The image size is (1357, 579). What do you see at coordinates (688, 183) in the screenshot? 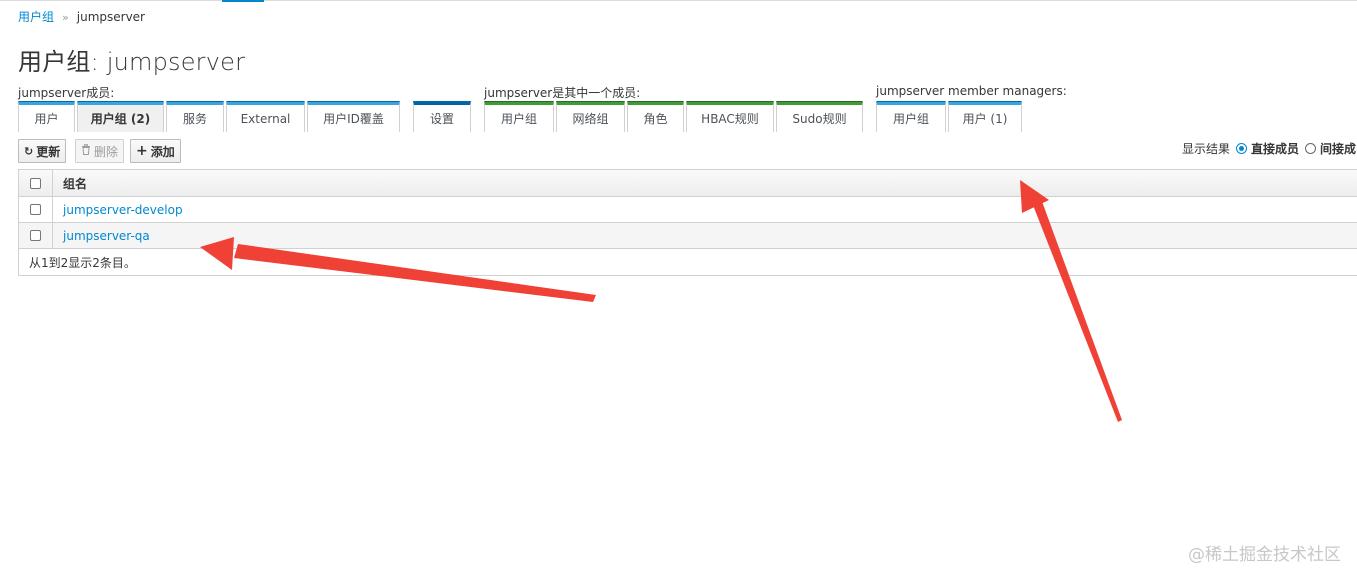
I see `table-header: 组名` at bounding box center [688, 183].